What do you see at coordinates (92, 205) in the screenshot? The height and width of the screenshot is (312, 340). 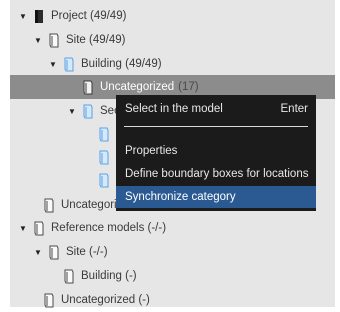 I see `tree-item-label: Uncategoriz` at bounding box center [92, 205].